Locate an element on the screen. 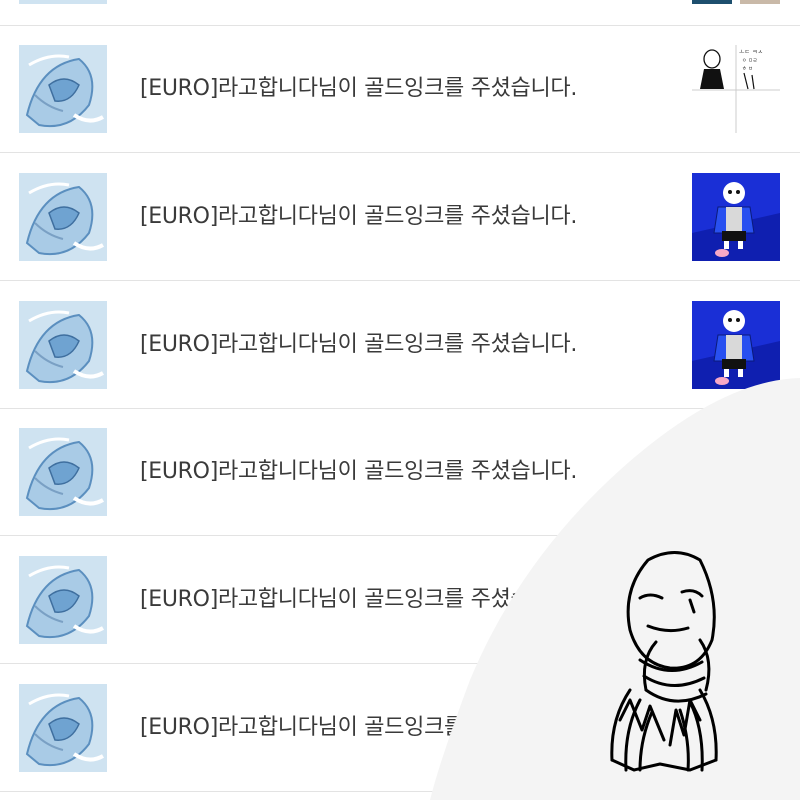 This screenshot has height=800, width=800. svg-text: ㅗㄷ ㅋㅅ is located at coordinates (751, 52).